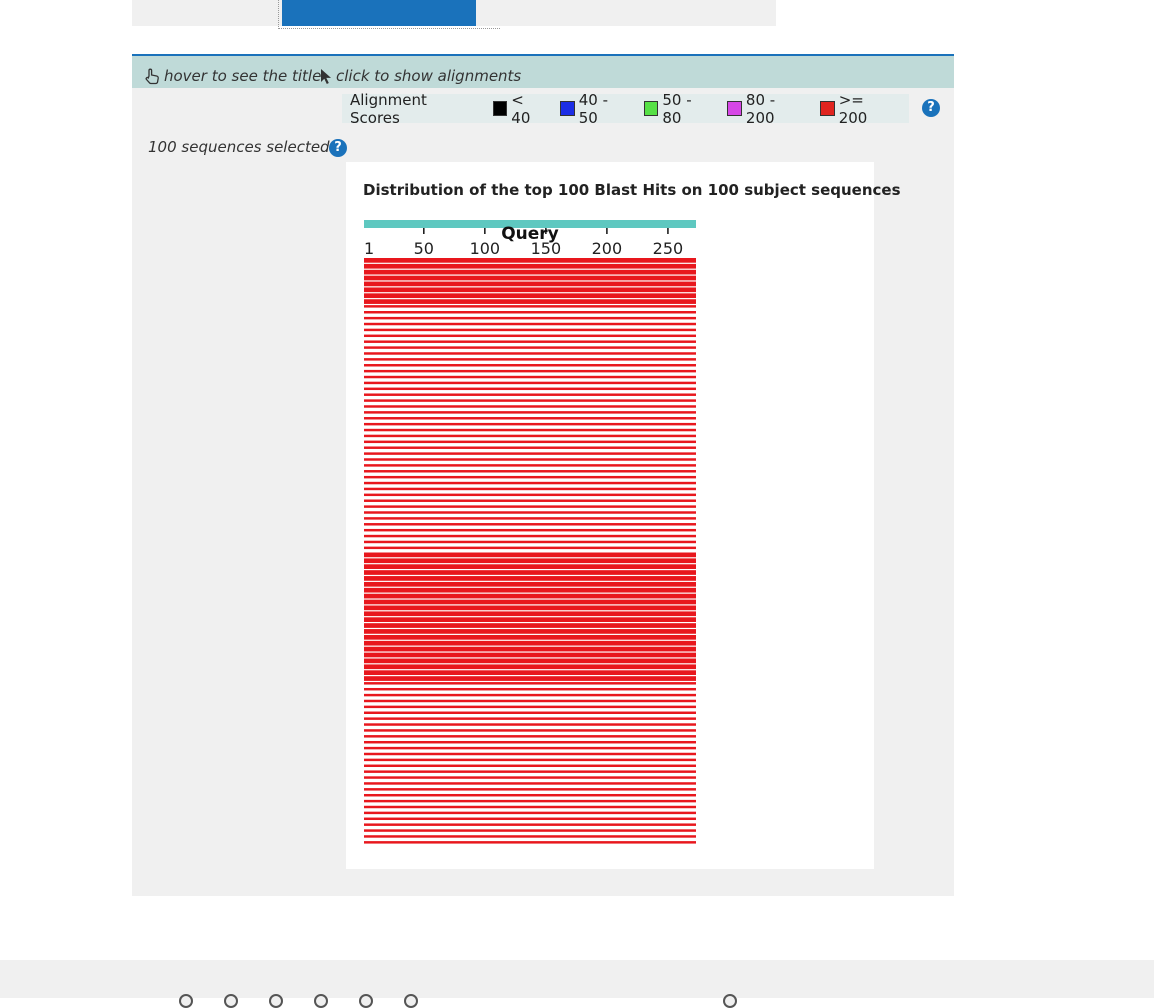 This screenshot has width=1154, height=1008. I want to click on pointing-hand-icon, so click(152, 76).